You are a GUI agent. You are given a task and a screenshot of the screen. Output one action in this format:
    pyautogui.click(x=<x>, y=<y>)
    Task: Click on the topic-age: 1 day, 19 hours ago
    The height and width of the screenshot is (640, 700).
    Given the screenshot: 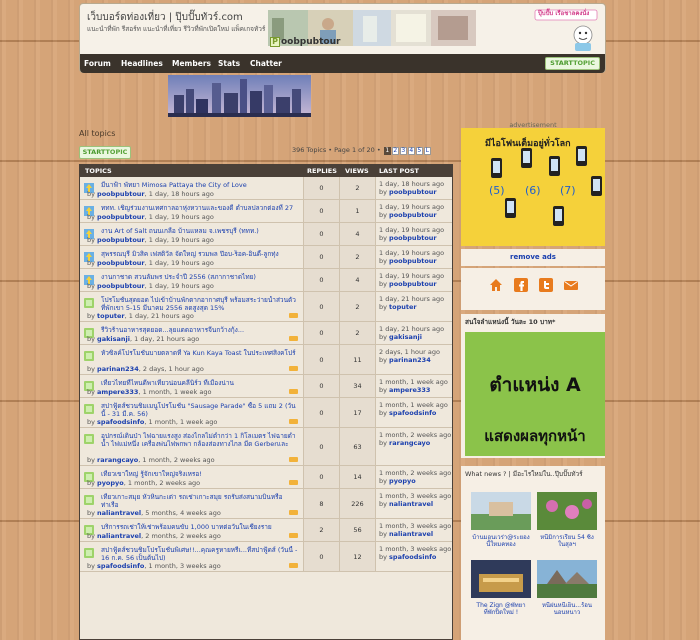 What is the action you would take?
    pyautogui.click(x=181, y=263)
    